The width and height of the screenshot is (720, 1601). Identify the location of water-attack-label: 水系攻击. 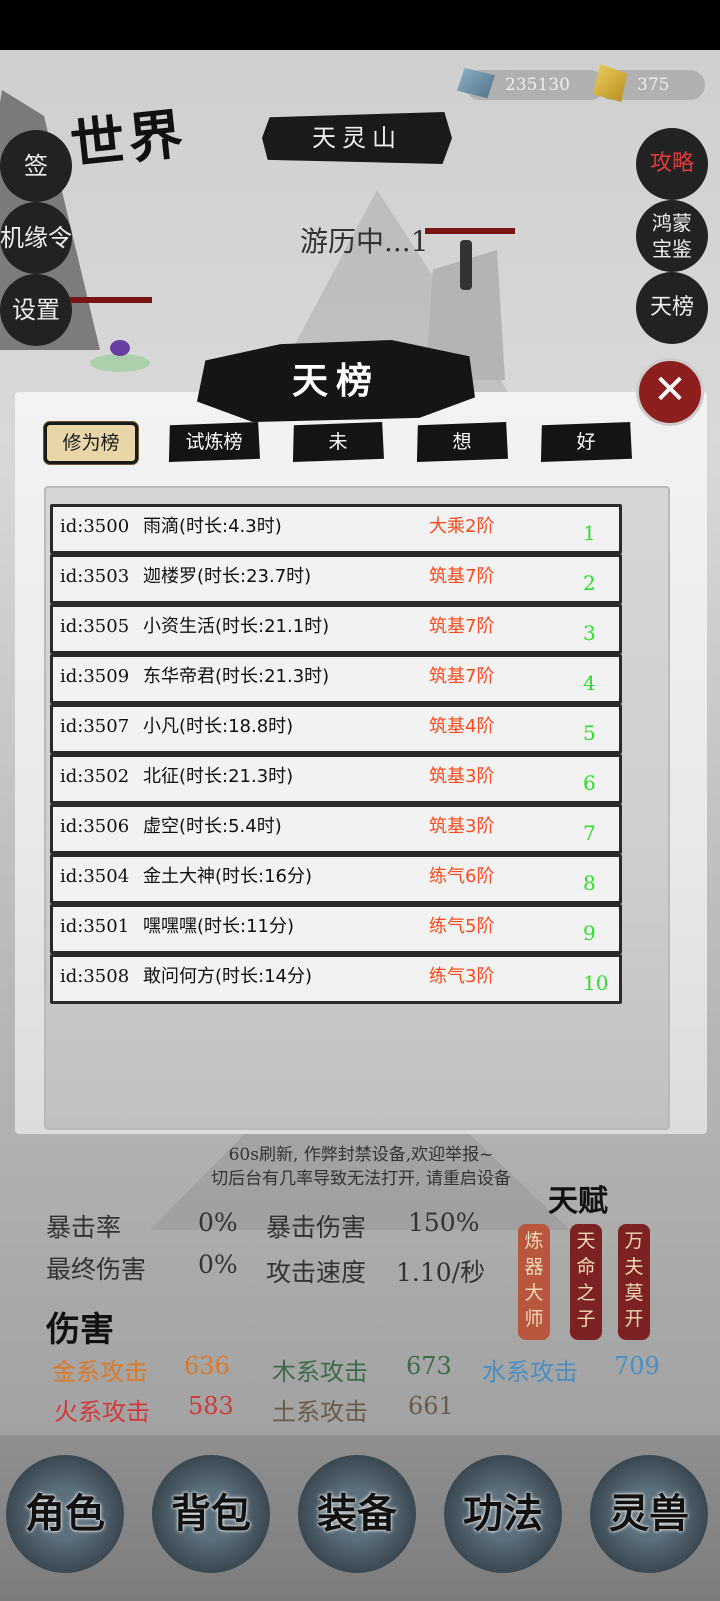
(530, 1372).